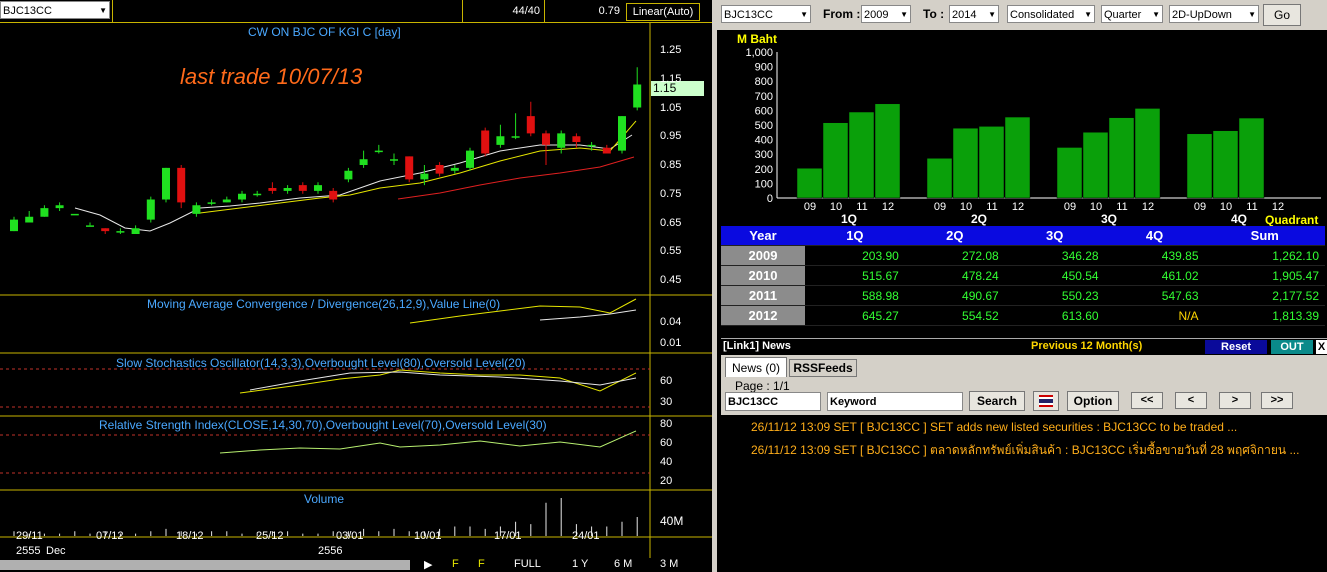 The width and height of the screenshot is (1327, 572). What do you see at coordinates (773, 401) in the screenshot?
I see `news-symbol-input: BJC13CC` at bounding box center [773, 401].